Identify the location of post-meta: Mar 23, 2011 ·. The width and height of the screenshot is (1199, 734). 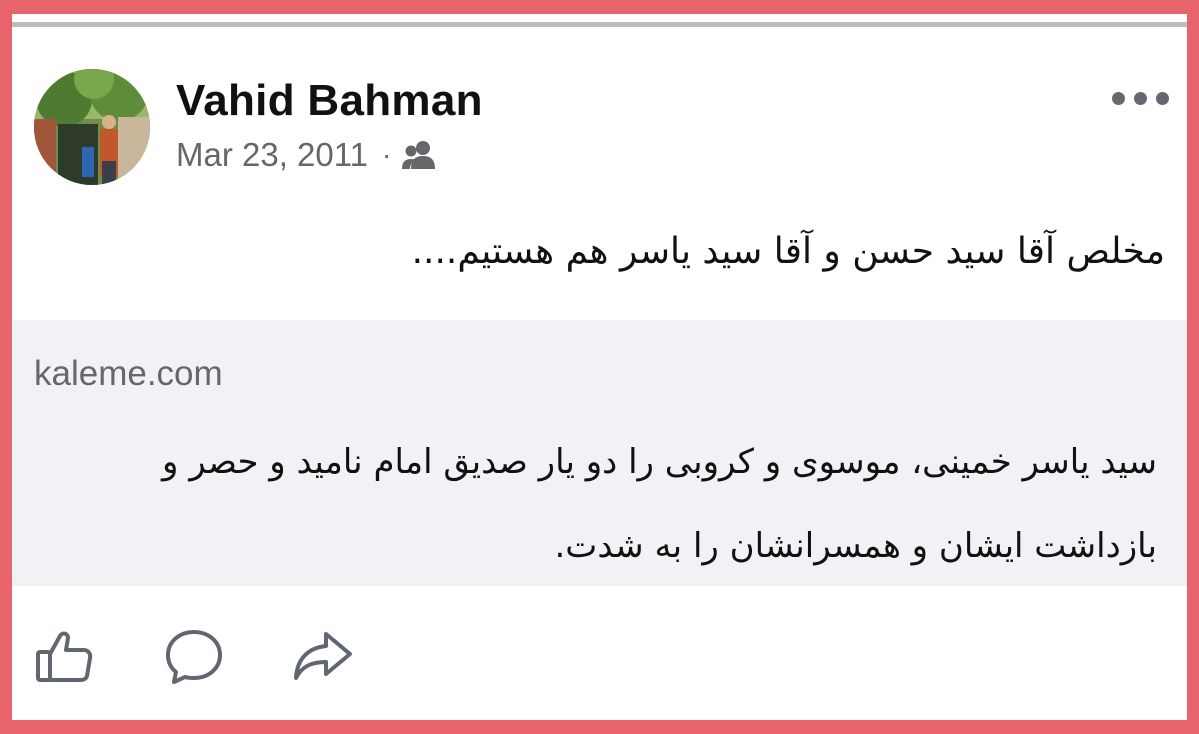
(306, 155).